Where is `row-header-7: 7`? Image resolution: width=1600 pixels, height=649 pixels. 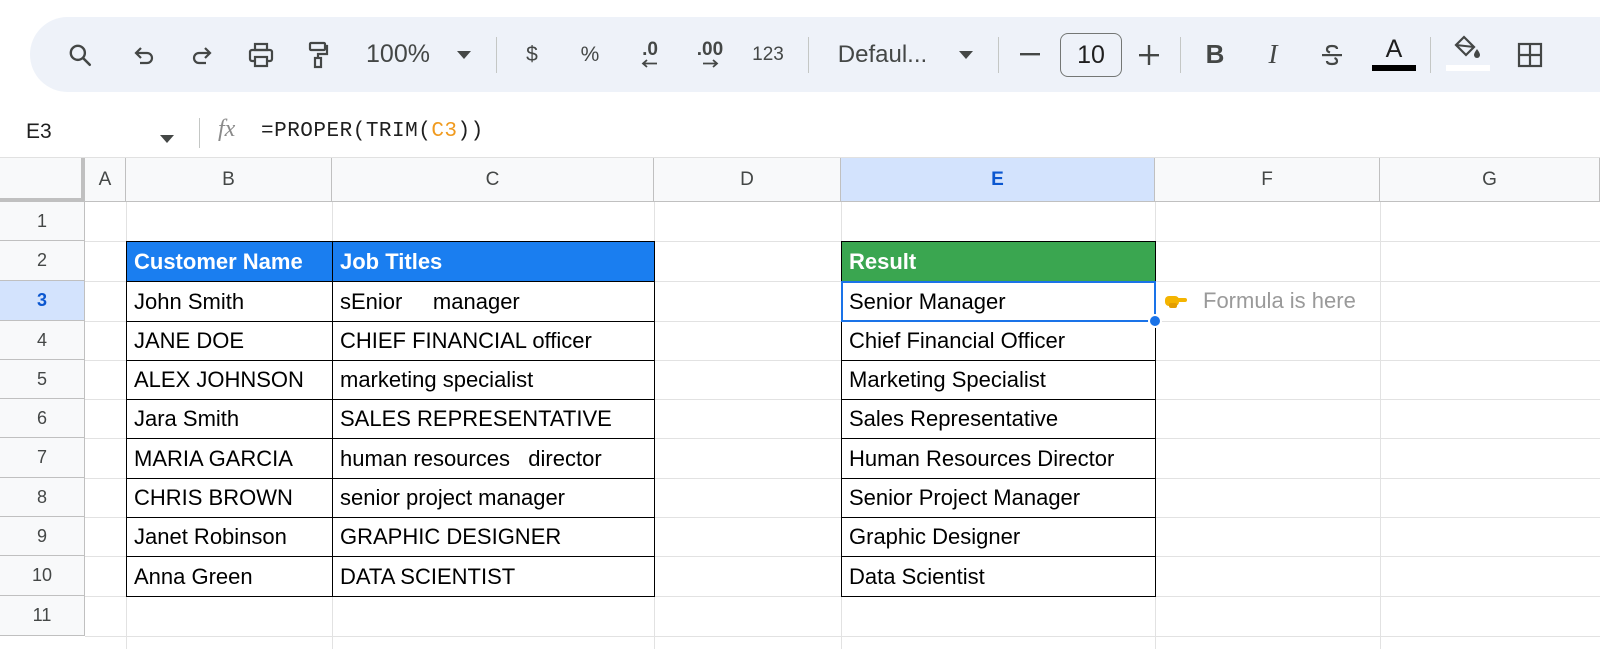
row-header-7: 7 is located at coordinates (42, 458).